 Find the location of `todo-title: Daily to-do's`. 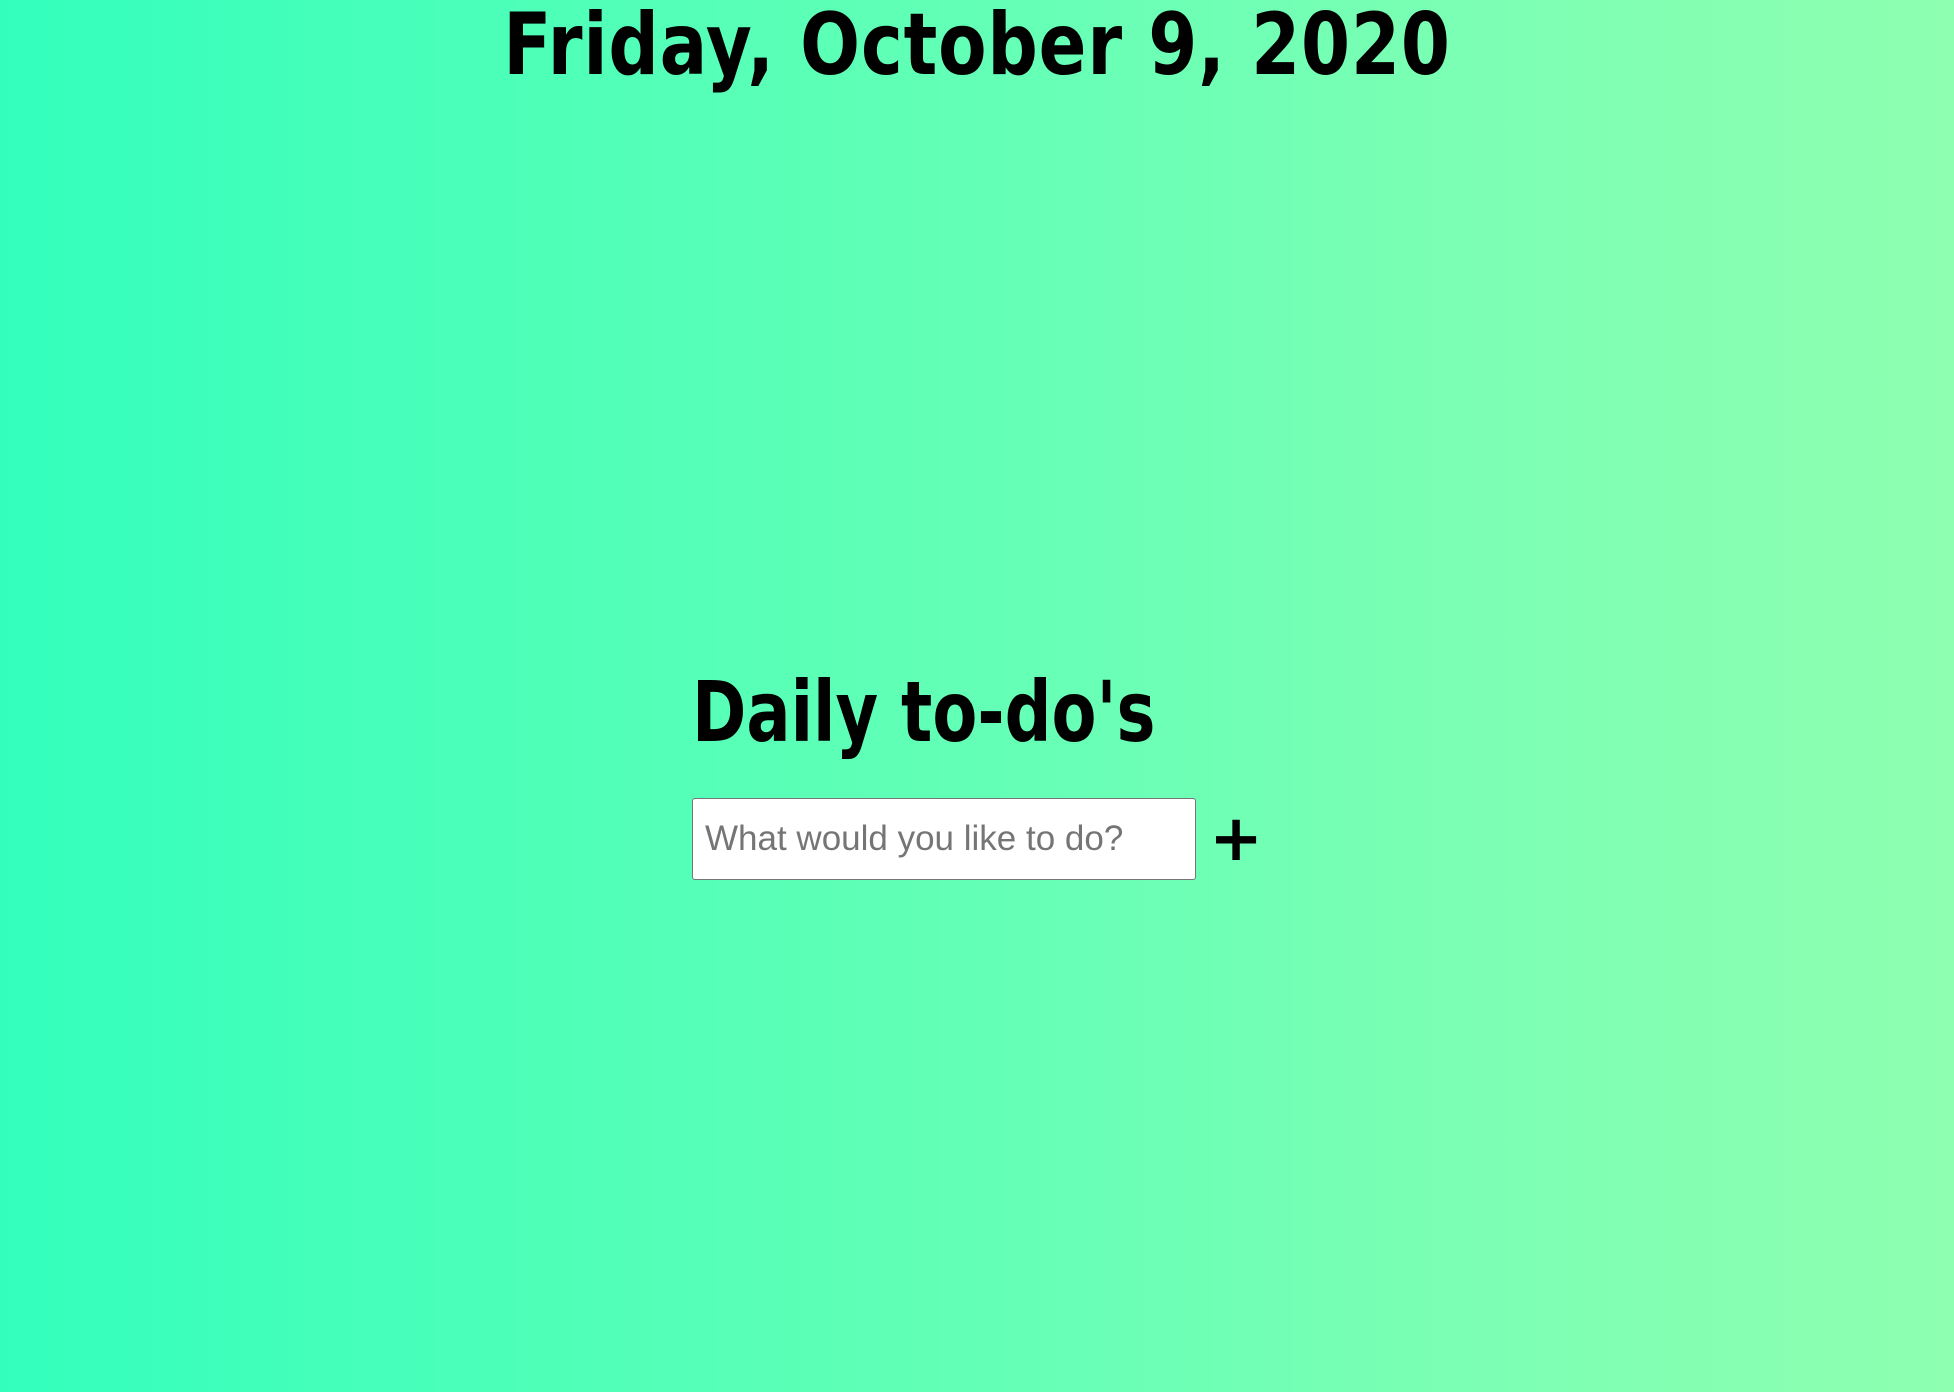

todo-title: Daily to-do's is located at coordinates (924, 712).